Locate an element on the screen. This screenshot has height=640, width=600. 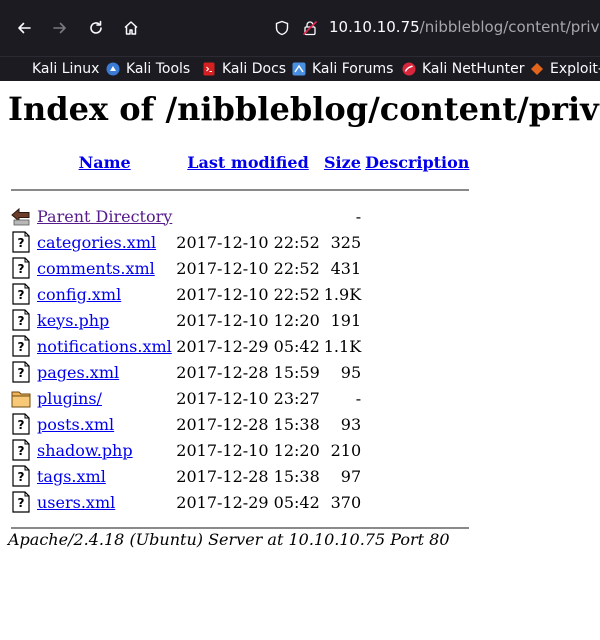
bookmark-kali-forums: Kali Forums is located at coordinates (342, 69).